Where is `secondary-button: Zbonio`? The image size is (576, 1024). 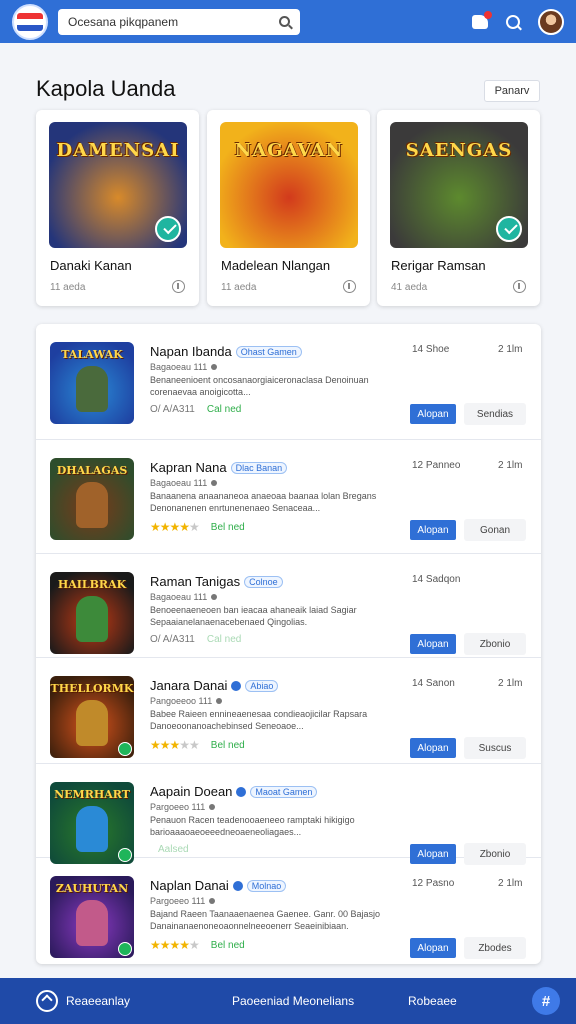
secondary-button: Zbonio is located at coordinates (495, 644).